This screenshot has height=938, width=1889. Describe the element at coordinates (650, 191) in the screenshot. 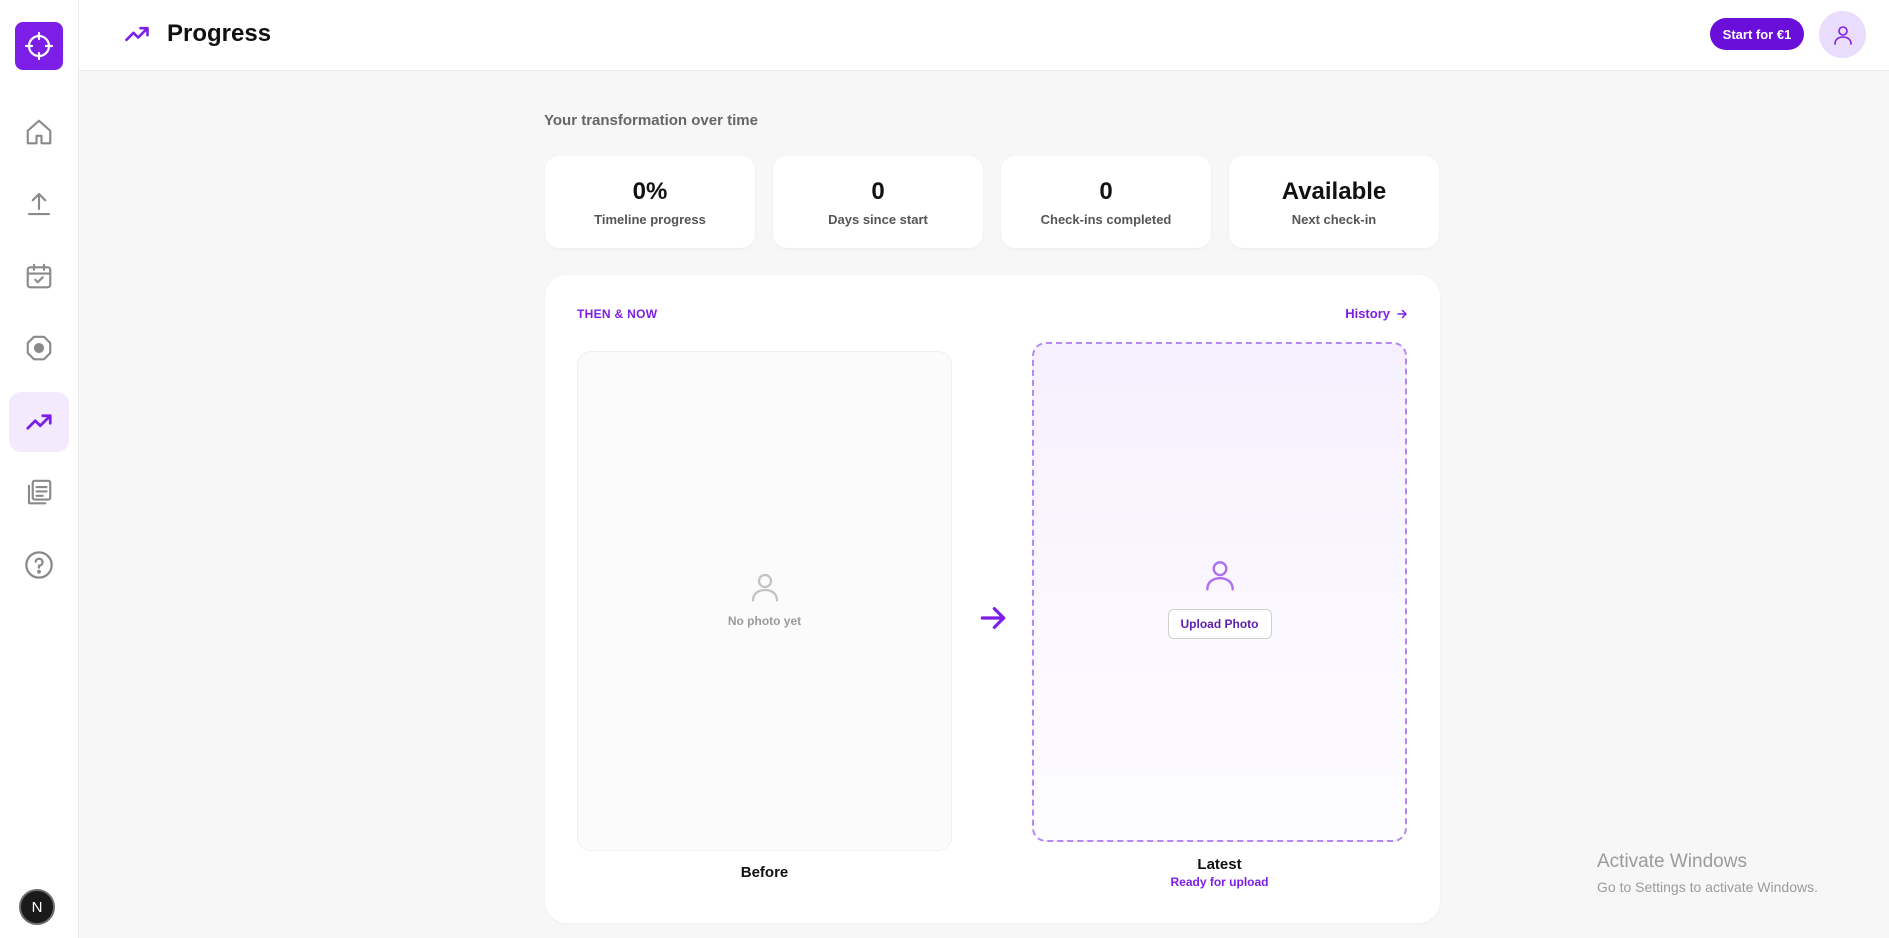

I see `stat-value: 0%` at that location.